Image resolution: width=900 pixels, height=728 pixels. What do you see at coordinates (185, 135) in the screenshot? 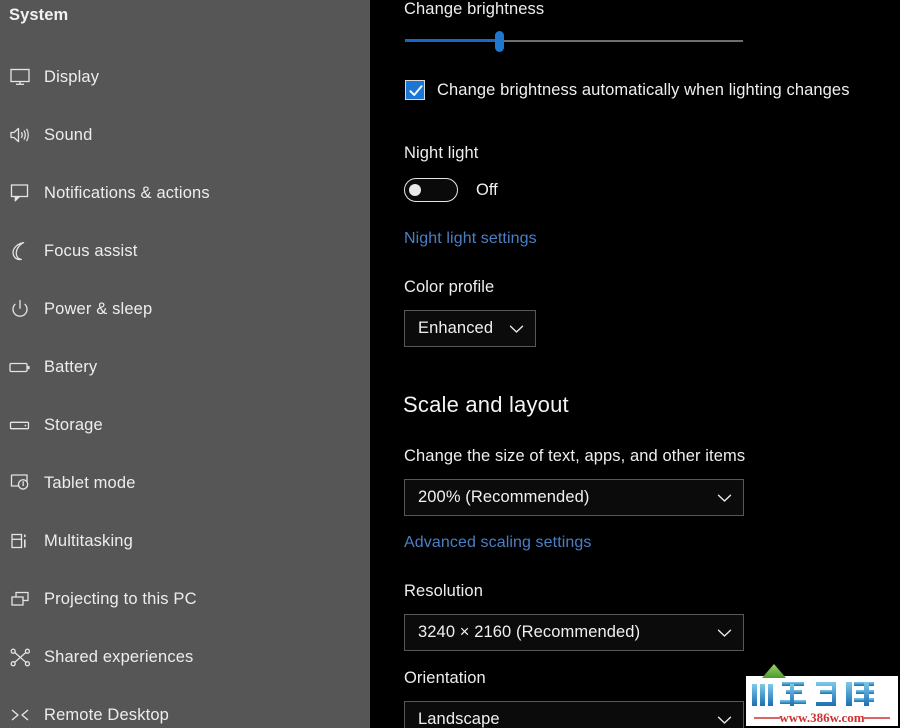
I see `sidebar-item-sound: Sound` at bounding box center [185, 135].